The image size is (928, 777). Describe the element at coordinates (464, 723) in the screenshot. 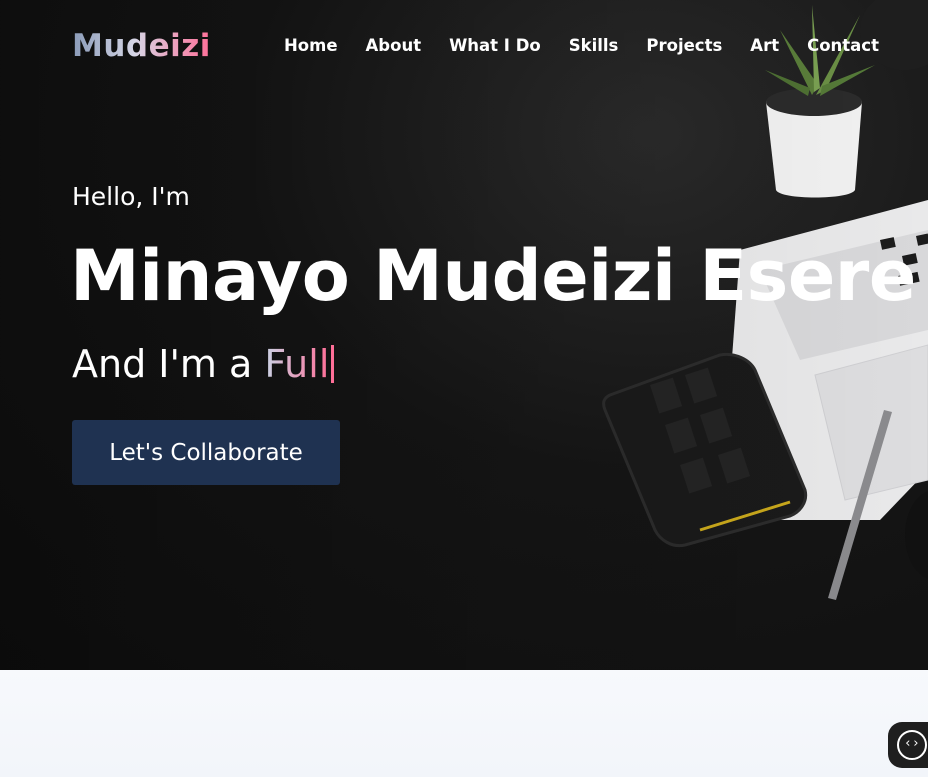

I see `next-section` at that location.